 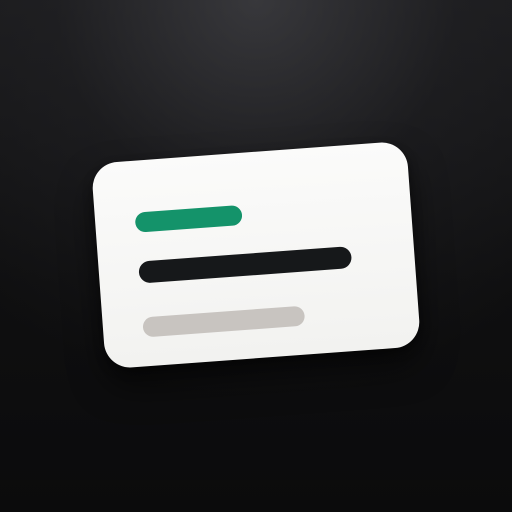 What do you see at coordinates (245, 265) in the screenshot?
I see `dark-line-icon` at bounding box center [245, 265].